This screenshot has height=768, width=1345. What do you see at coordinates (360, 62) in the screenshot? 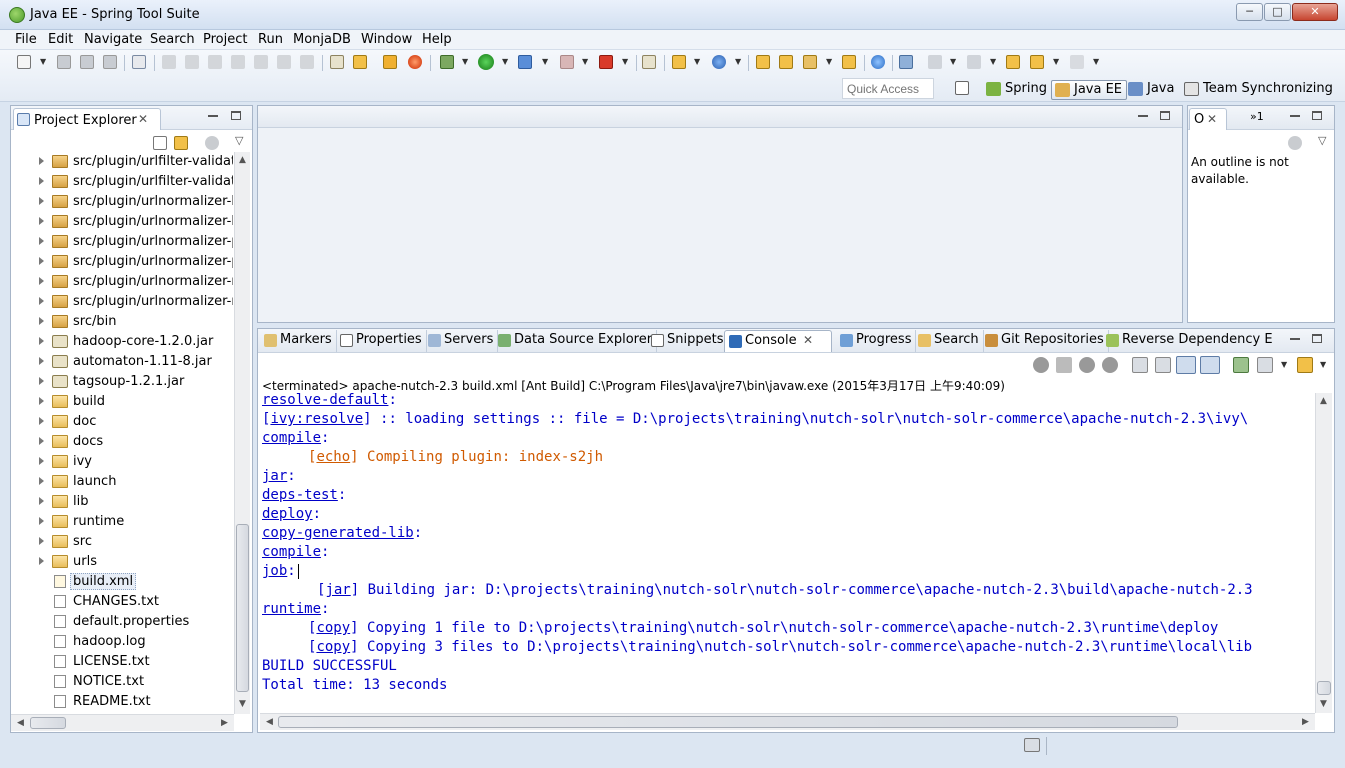
I see `build-icon` at bounding box center [360, 62].